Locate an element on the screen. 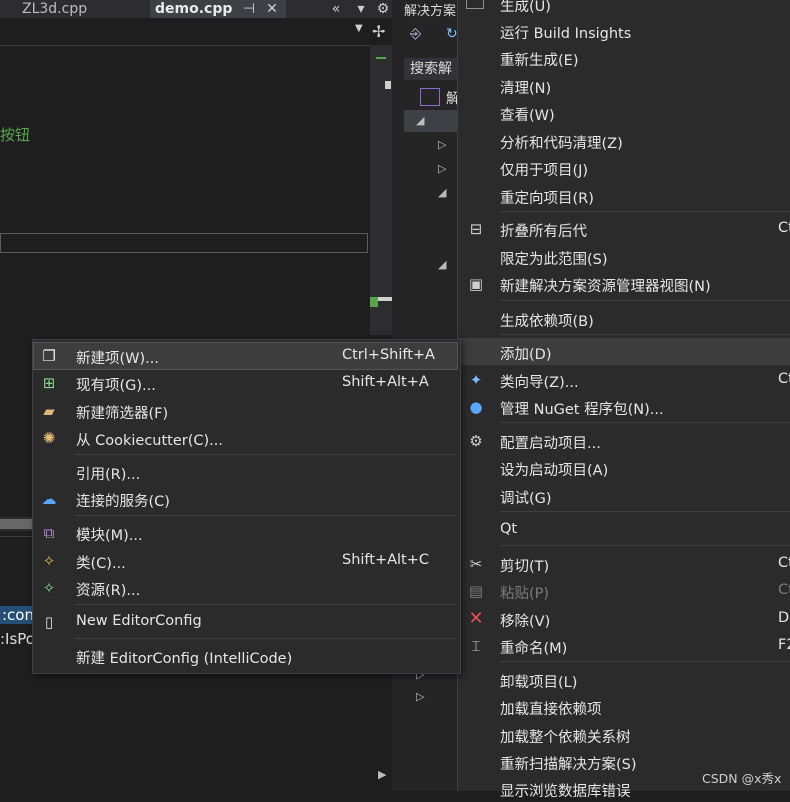 This screenshot has width=790, height=802. tab-label: demo.cpp is located at coordinates (194, 9).